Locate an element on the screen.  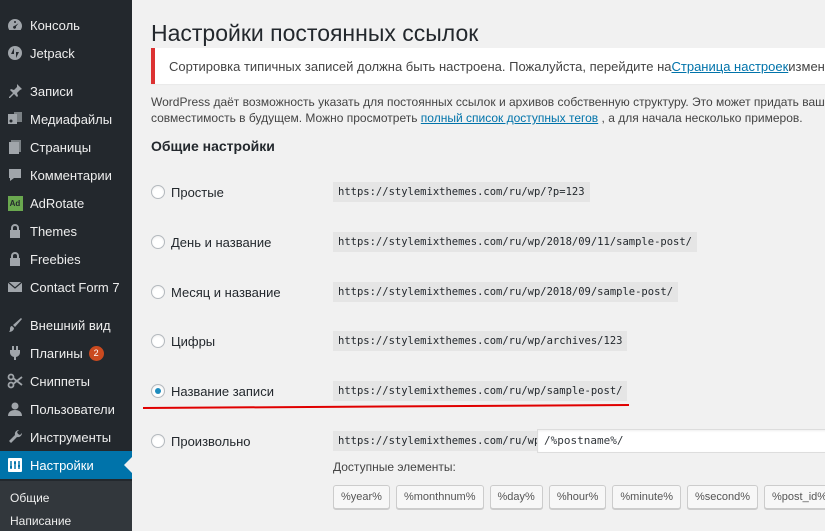
tag-button-post-id: %post_id% is located at coordinates (794, 497).